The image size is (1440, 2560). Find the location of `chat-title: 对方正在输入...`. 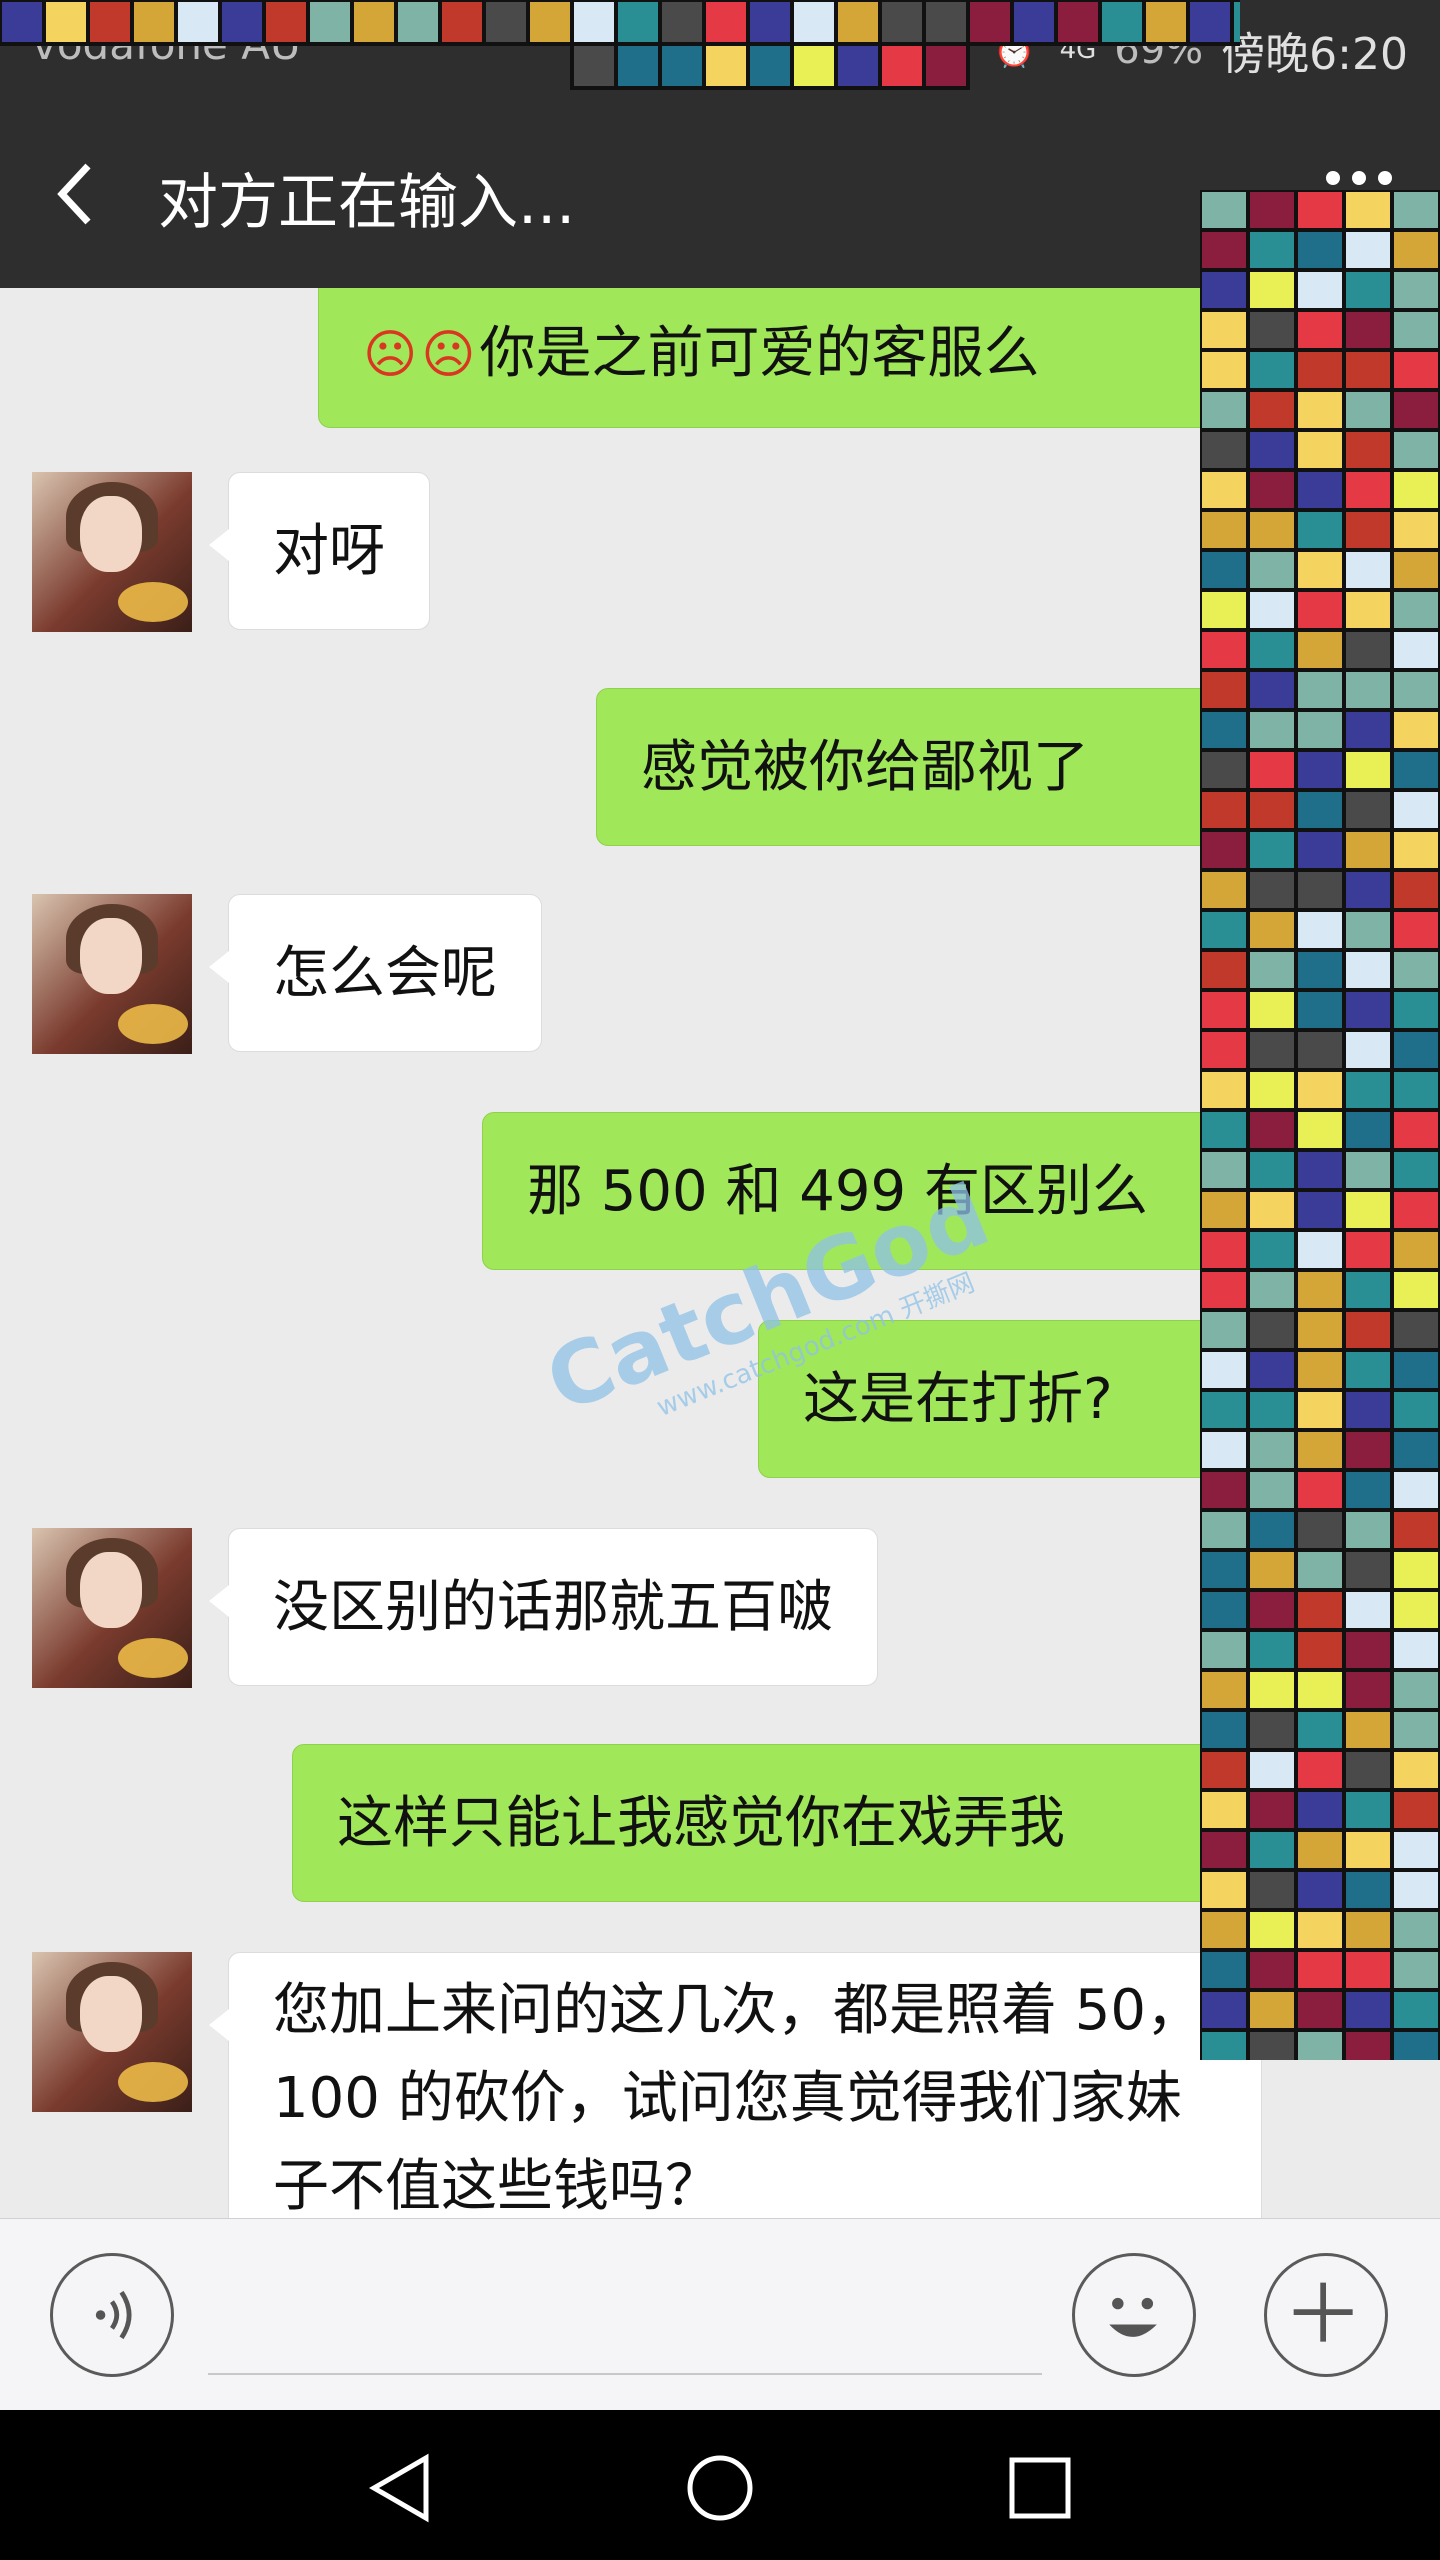

chat-title: 对方正在输入... is located at coordinates (367, 203).